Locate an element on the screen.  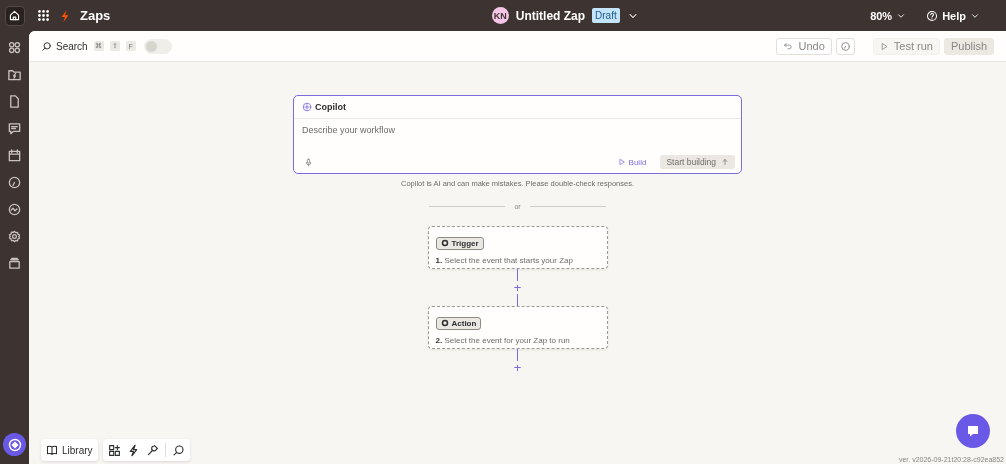
build-button: Build is located at coordinates (632, 162).